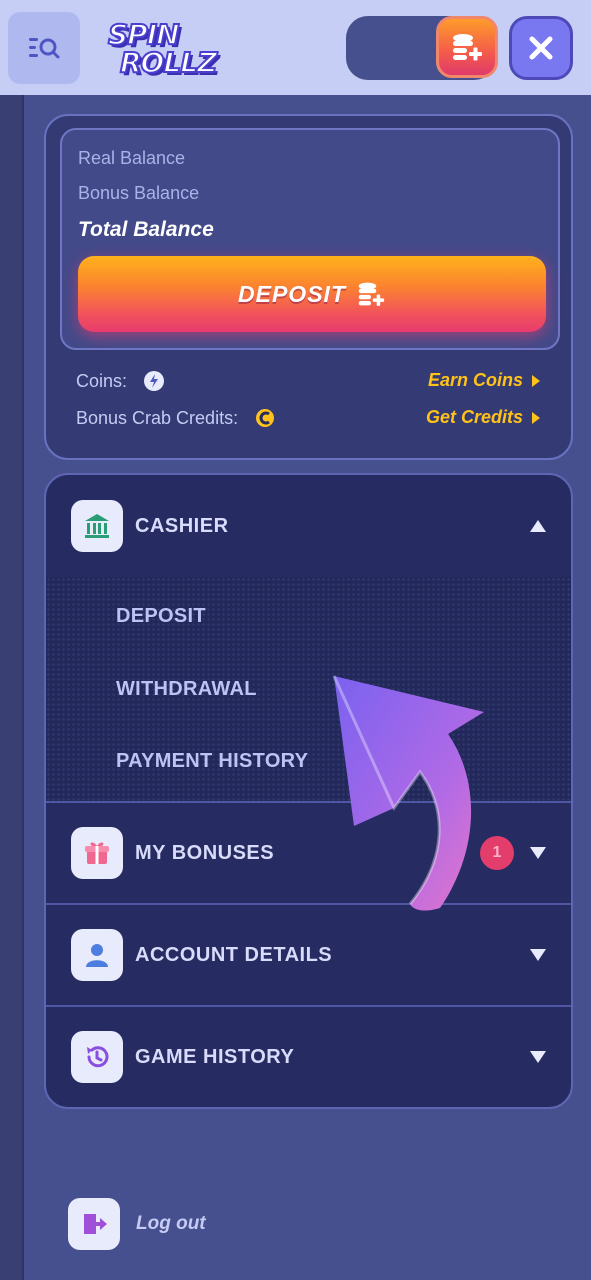 This screenshot has width=591, height=1280. What do you see at coordinates (474, 417) in the screenshot?
I see `get-credits-label: Get Credits` at bounding box center [474, 417].